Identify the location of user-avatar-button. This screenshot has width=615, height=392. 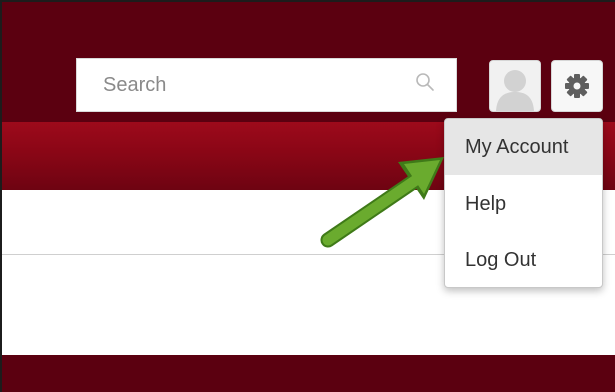
(515, 86).